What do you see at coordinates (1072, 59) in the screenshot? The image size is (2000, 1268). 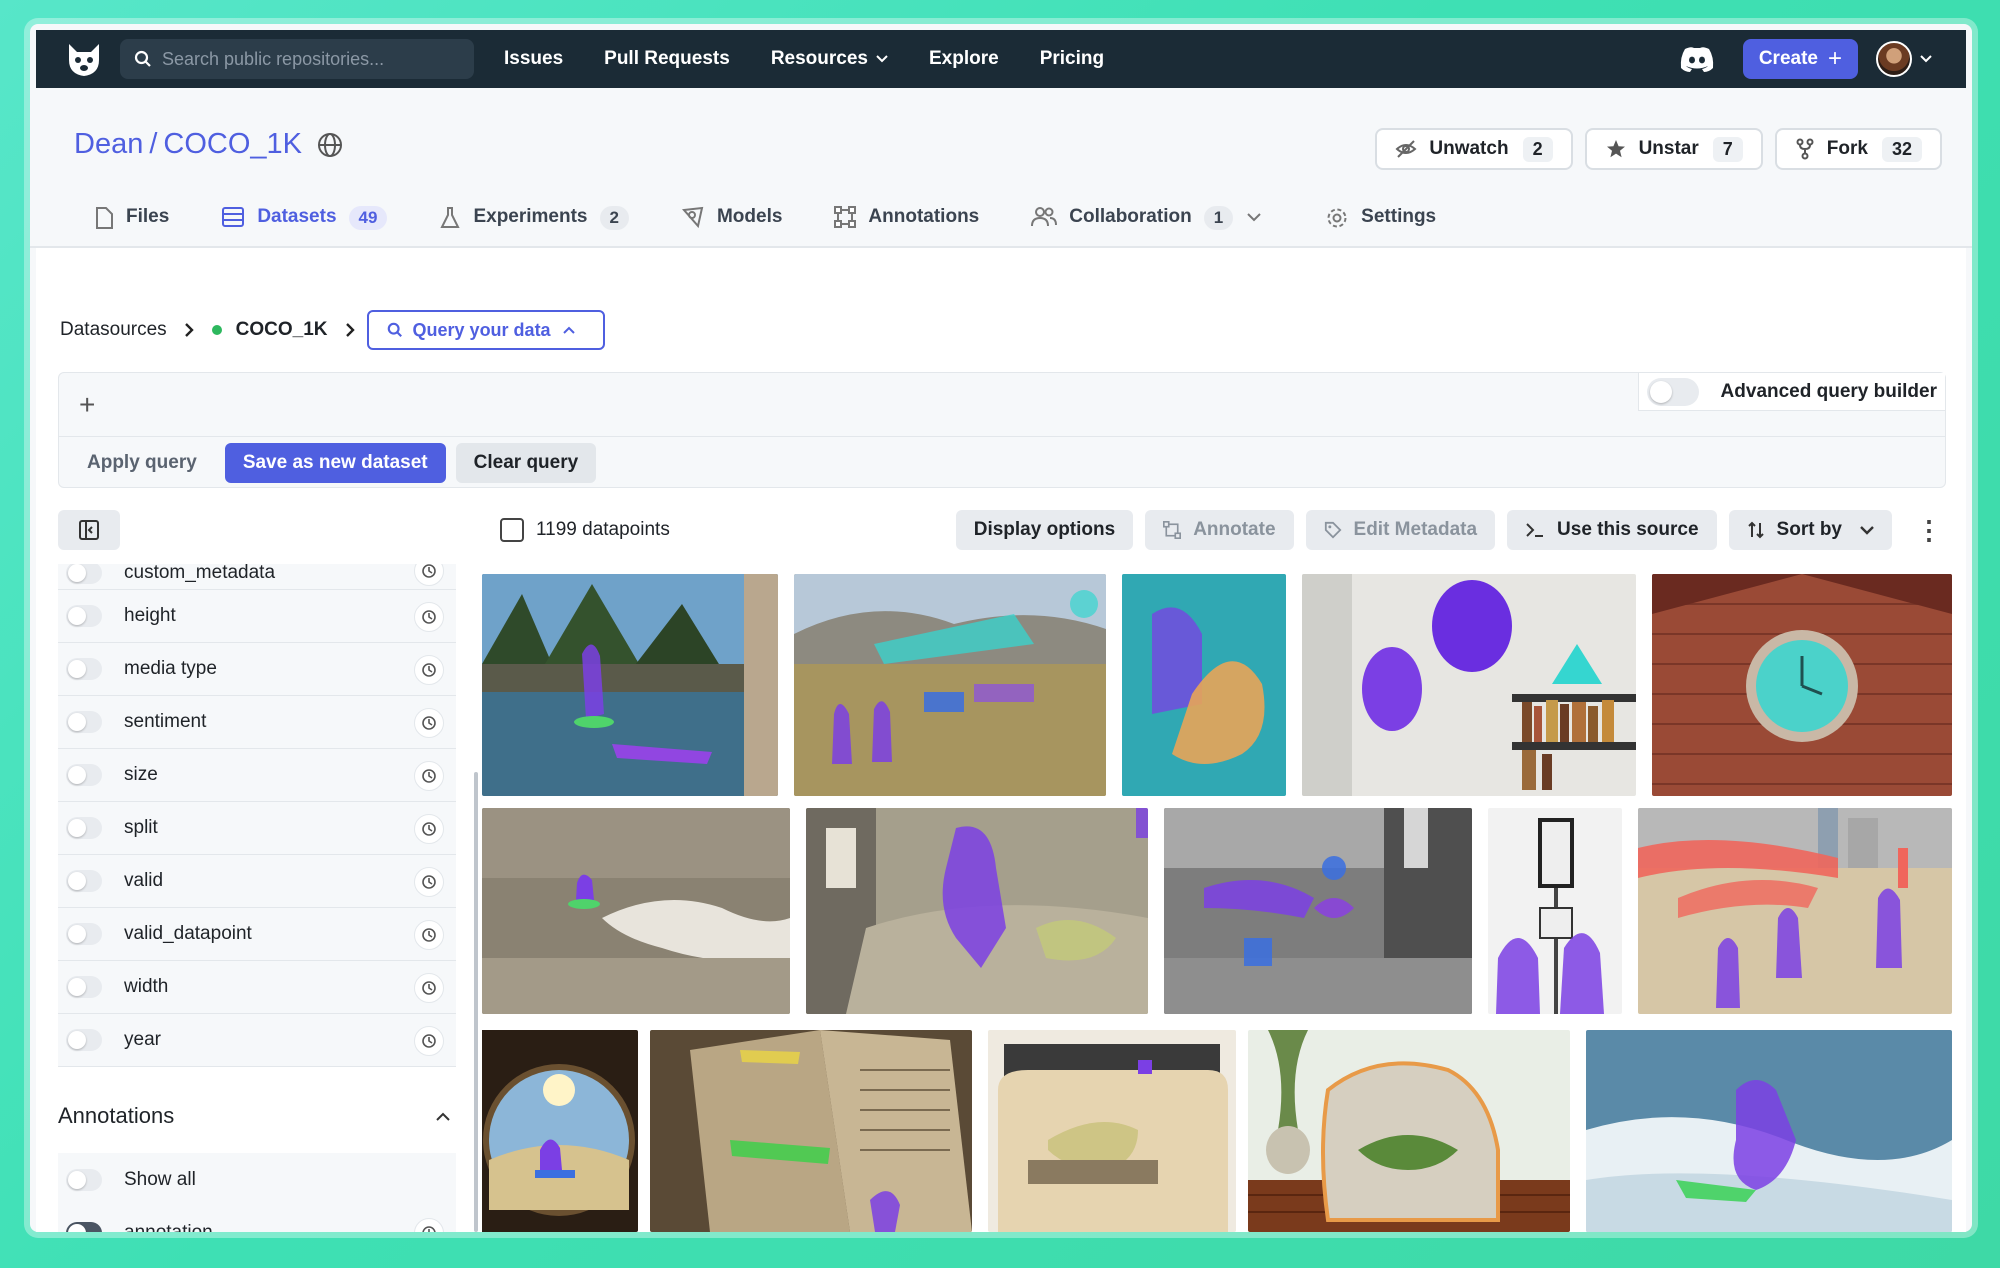 I see `nav-pricing: Pricing` at bounding box center [1072, 59].